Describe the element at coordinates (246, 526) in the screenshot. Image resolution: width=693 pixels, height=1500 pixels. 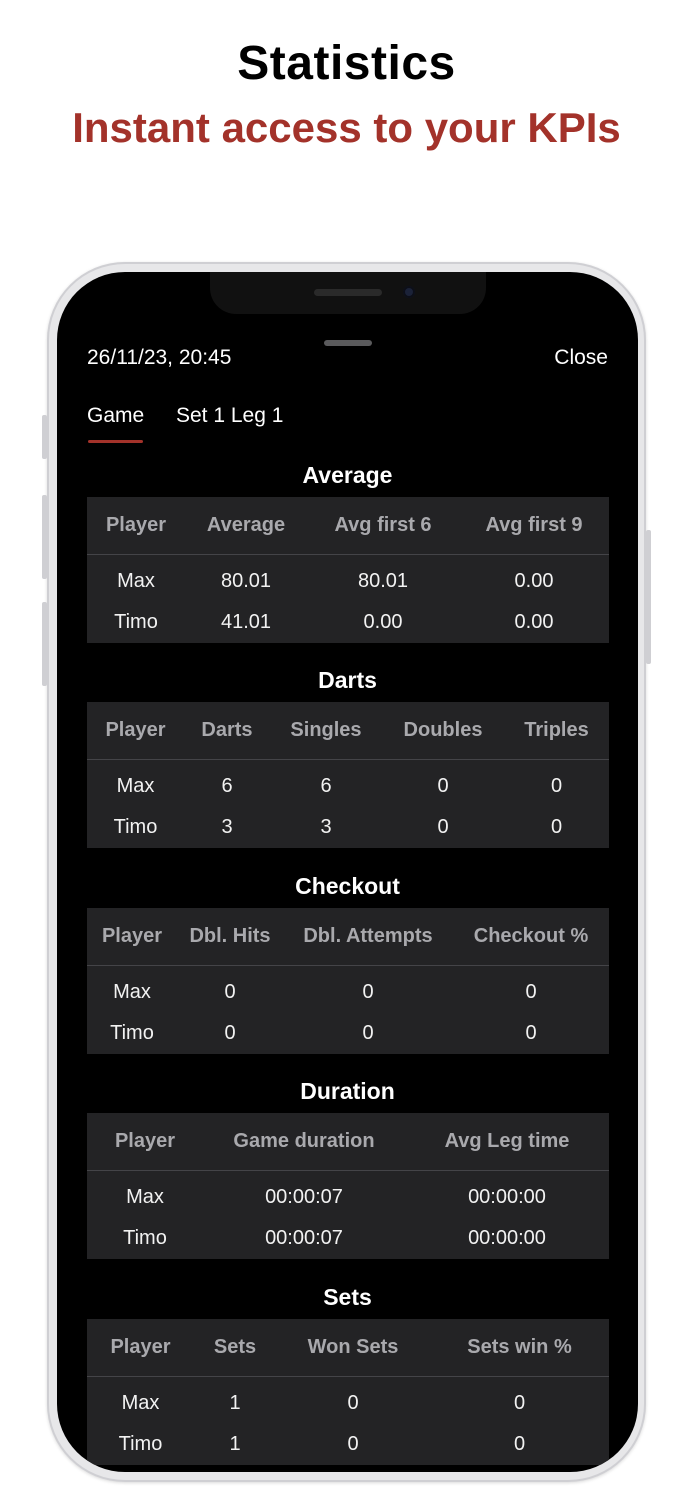
I see `column-header: Average` at that location.